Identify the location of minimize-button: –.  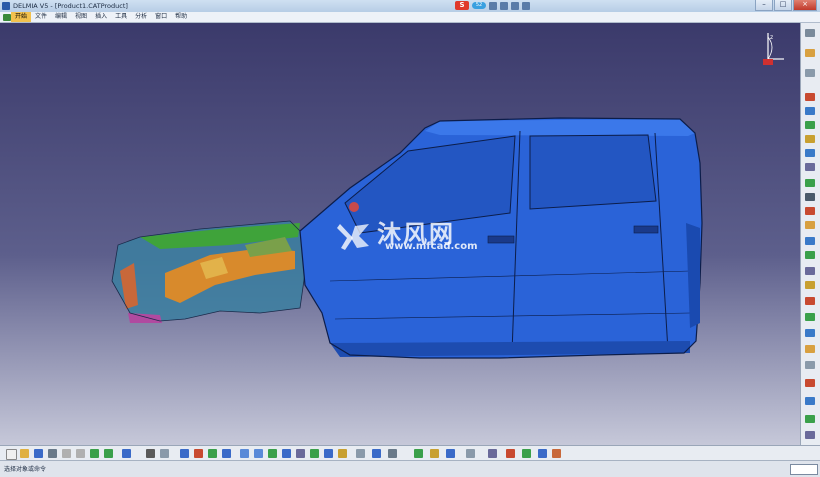
(764, 5).